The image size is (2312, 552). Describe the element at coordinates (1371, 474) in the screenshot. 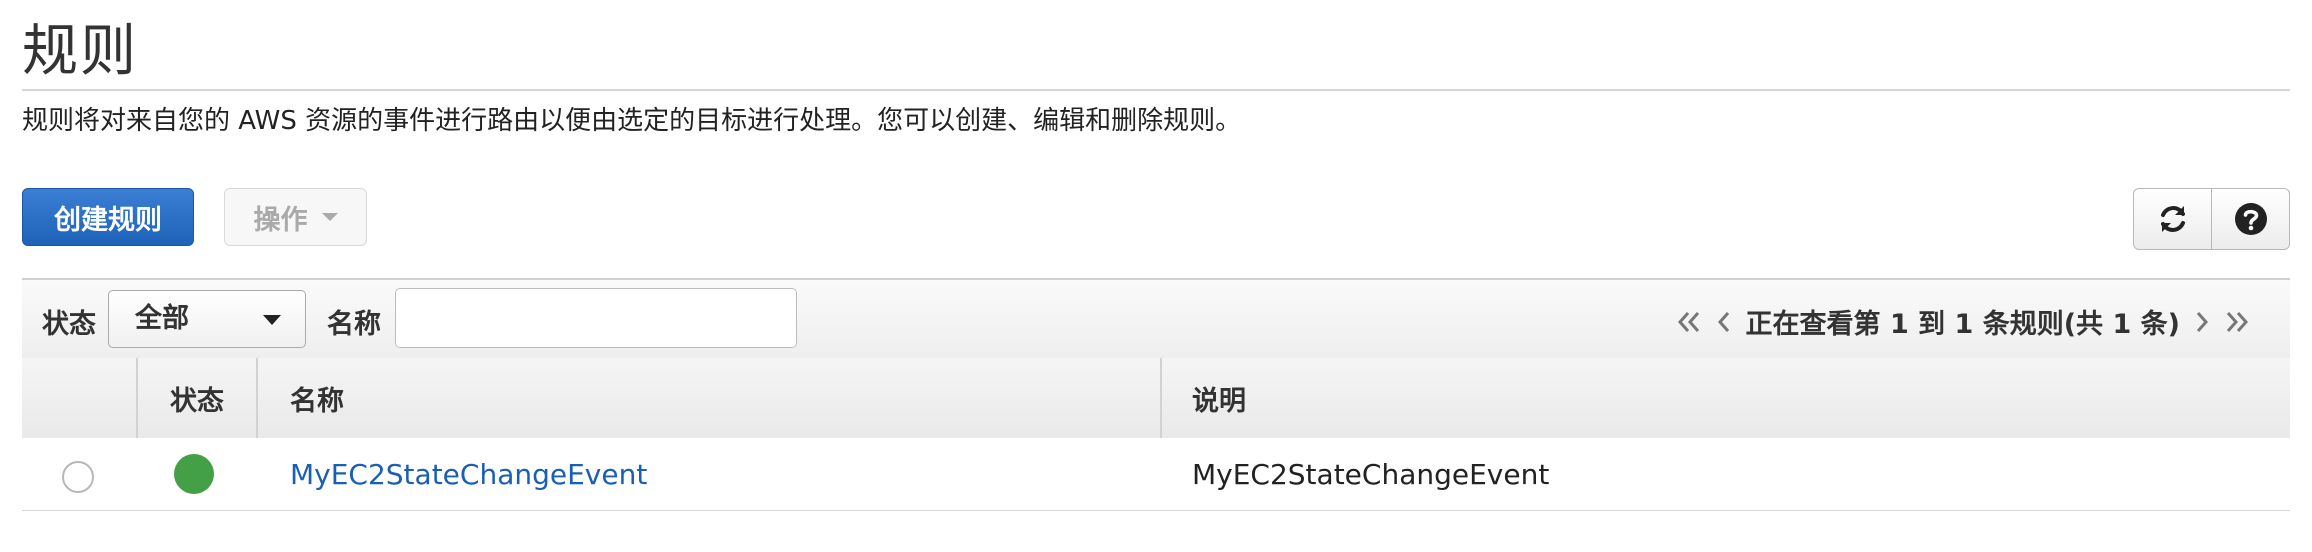

I see `rule-description: MyEC2StateChangeEvent` at that location.